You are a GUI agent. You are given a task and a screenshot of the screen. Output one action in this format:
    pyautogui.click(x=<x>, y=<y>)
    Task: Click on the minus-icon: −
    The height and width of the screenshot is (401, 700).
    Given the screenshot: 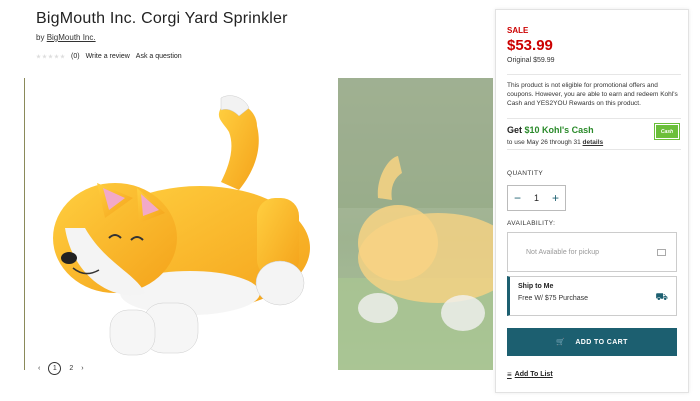 What is the action you would take?
    pyautogui.click(x=517, y=198)
    